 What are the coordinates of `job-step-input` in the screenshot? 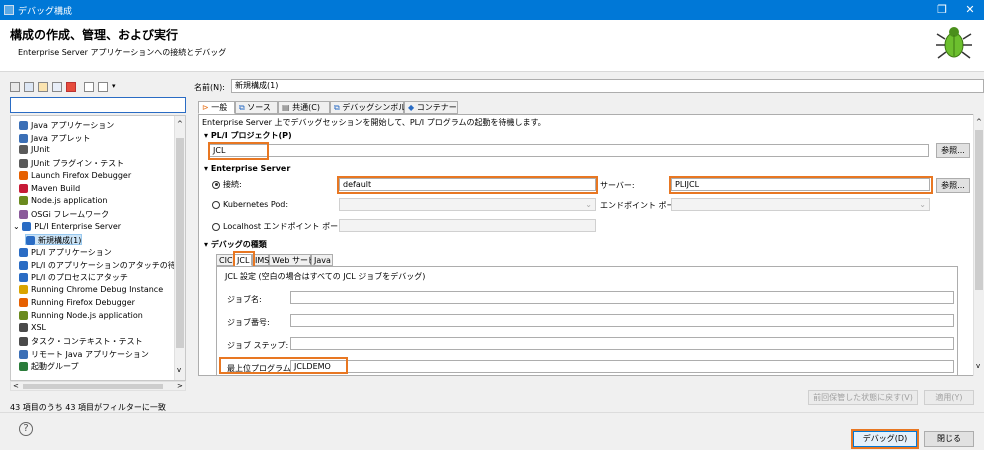 It's located at (622, 343).